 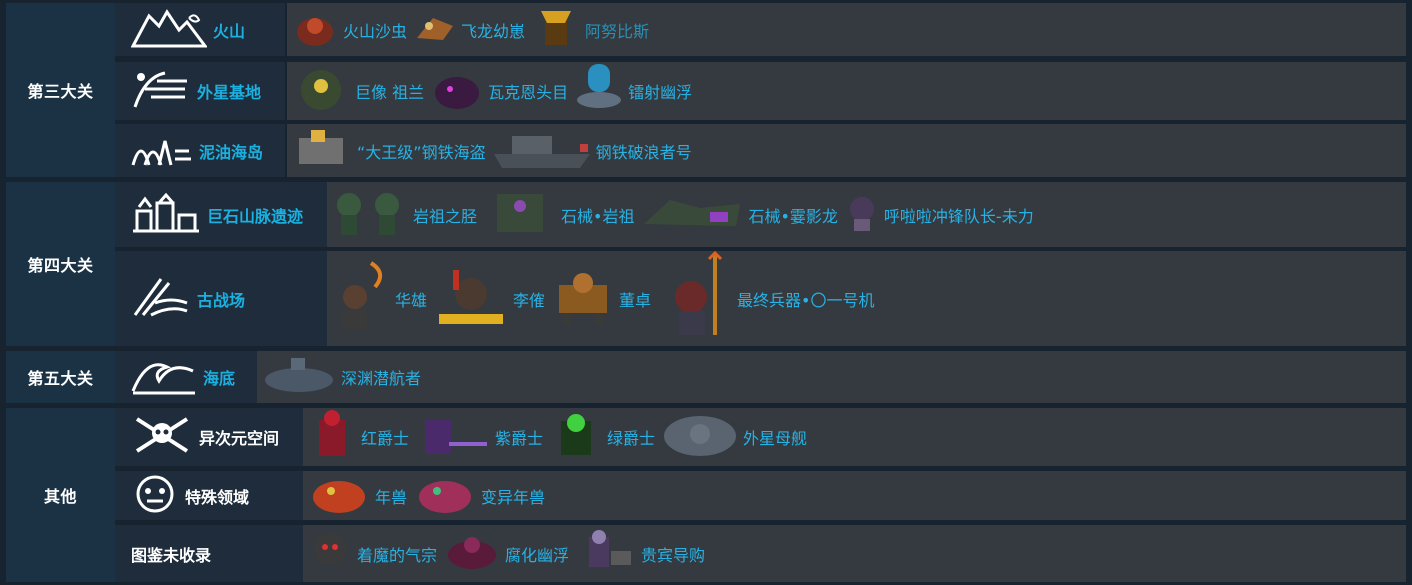 I want to click on boss-entry: 董卓, so click(x=601, y=299).